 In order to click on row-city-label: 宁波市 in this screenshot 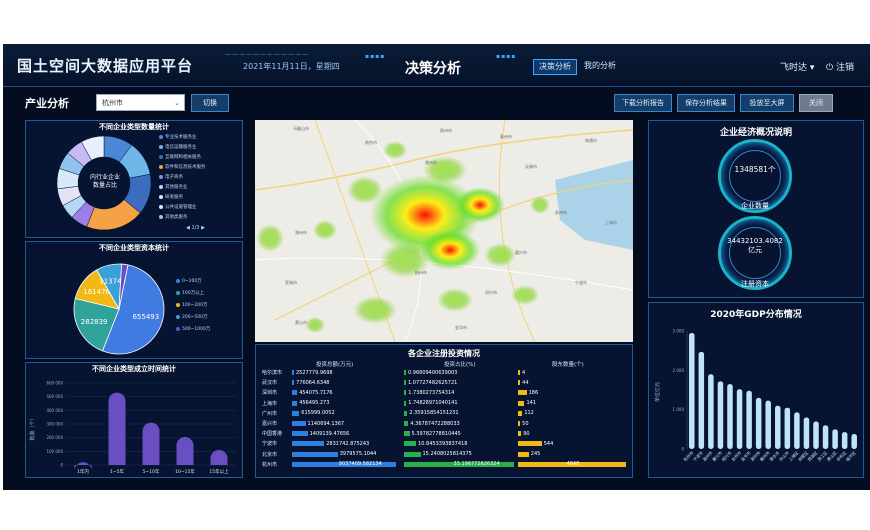, I will do `click(270, 444)`.